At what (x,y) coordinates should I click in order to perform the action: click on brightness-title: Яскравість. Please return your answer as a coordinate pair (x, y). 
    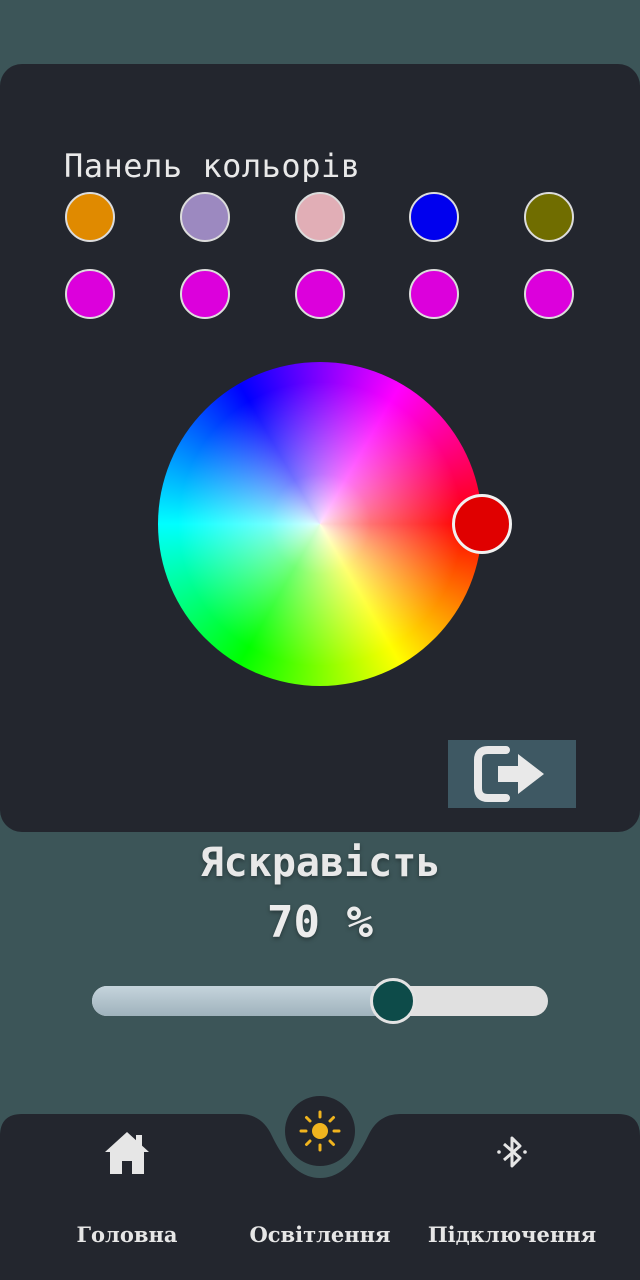
    Looking at the image, I should click on (320, 863).